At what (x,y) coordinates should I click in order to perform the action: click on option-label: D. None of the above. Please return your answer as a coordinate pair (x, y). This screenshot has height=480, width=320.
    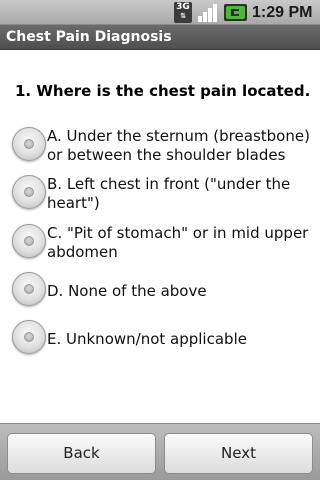
    Looking at the image, I should click on (179, 291).